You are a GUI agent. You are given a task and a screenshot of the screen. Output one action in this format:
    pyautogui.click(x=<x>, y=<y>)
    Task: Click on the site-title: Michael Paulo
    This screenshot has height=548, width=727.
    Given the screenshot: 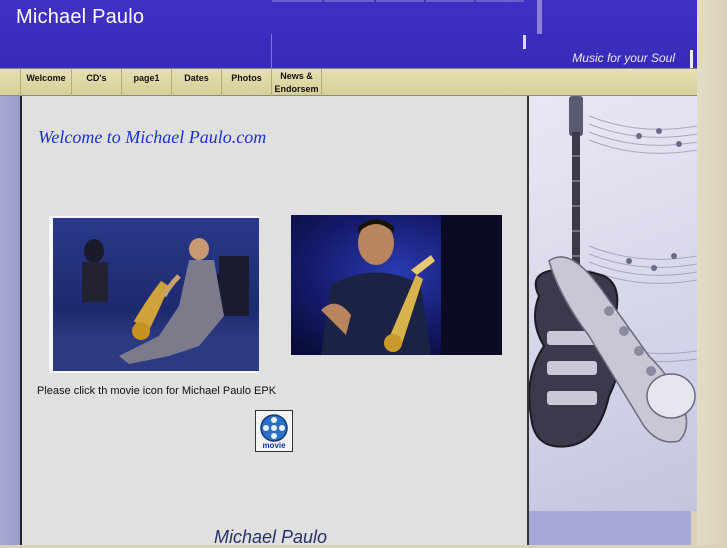 What is the action you would take?
    pyautogui.click(x=80, y=17)
    